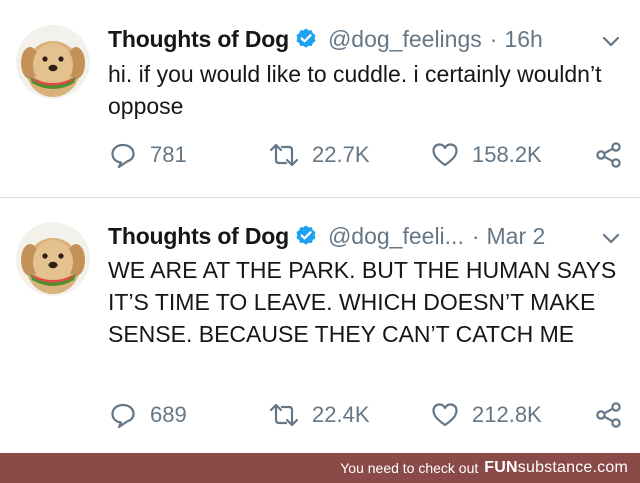 The width and height of the screenshot is (640, 483). I want to click on tweet-actions: 781 22.7K 158.2K, so click(368, 155).